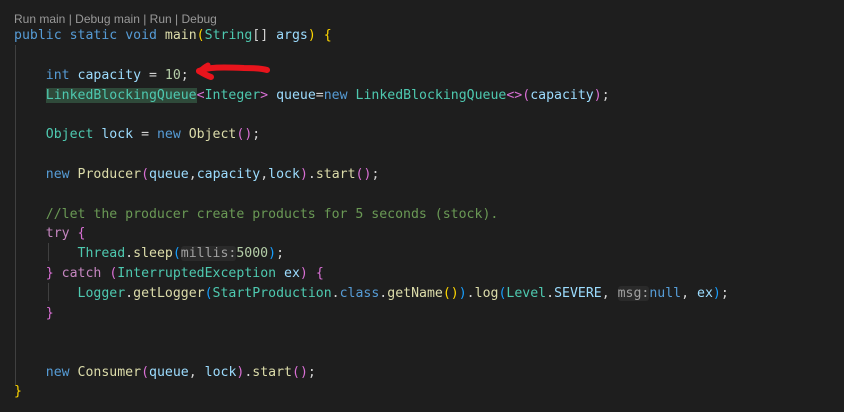 This screenshot has height=412, width=844. Describe the element at coordinates (65, 233) in the screenshot. I see `code-line: try {` at that location.